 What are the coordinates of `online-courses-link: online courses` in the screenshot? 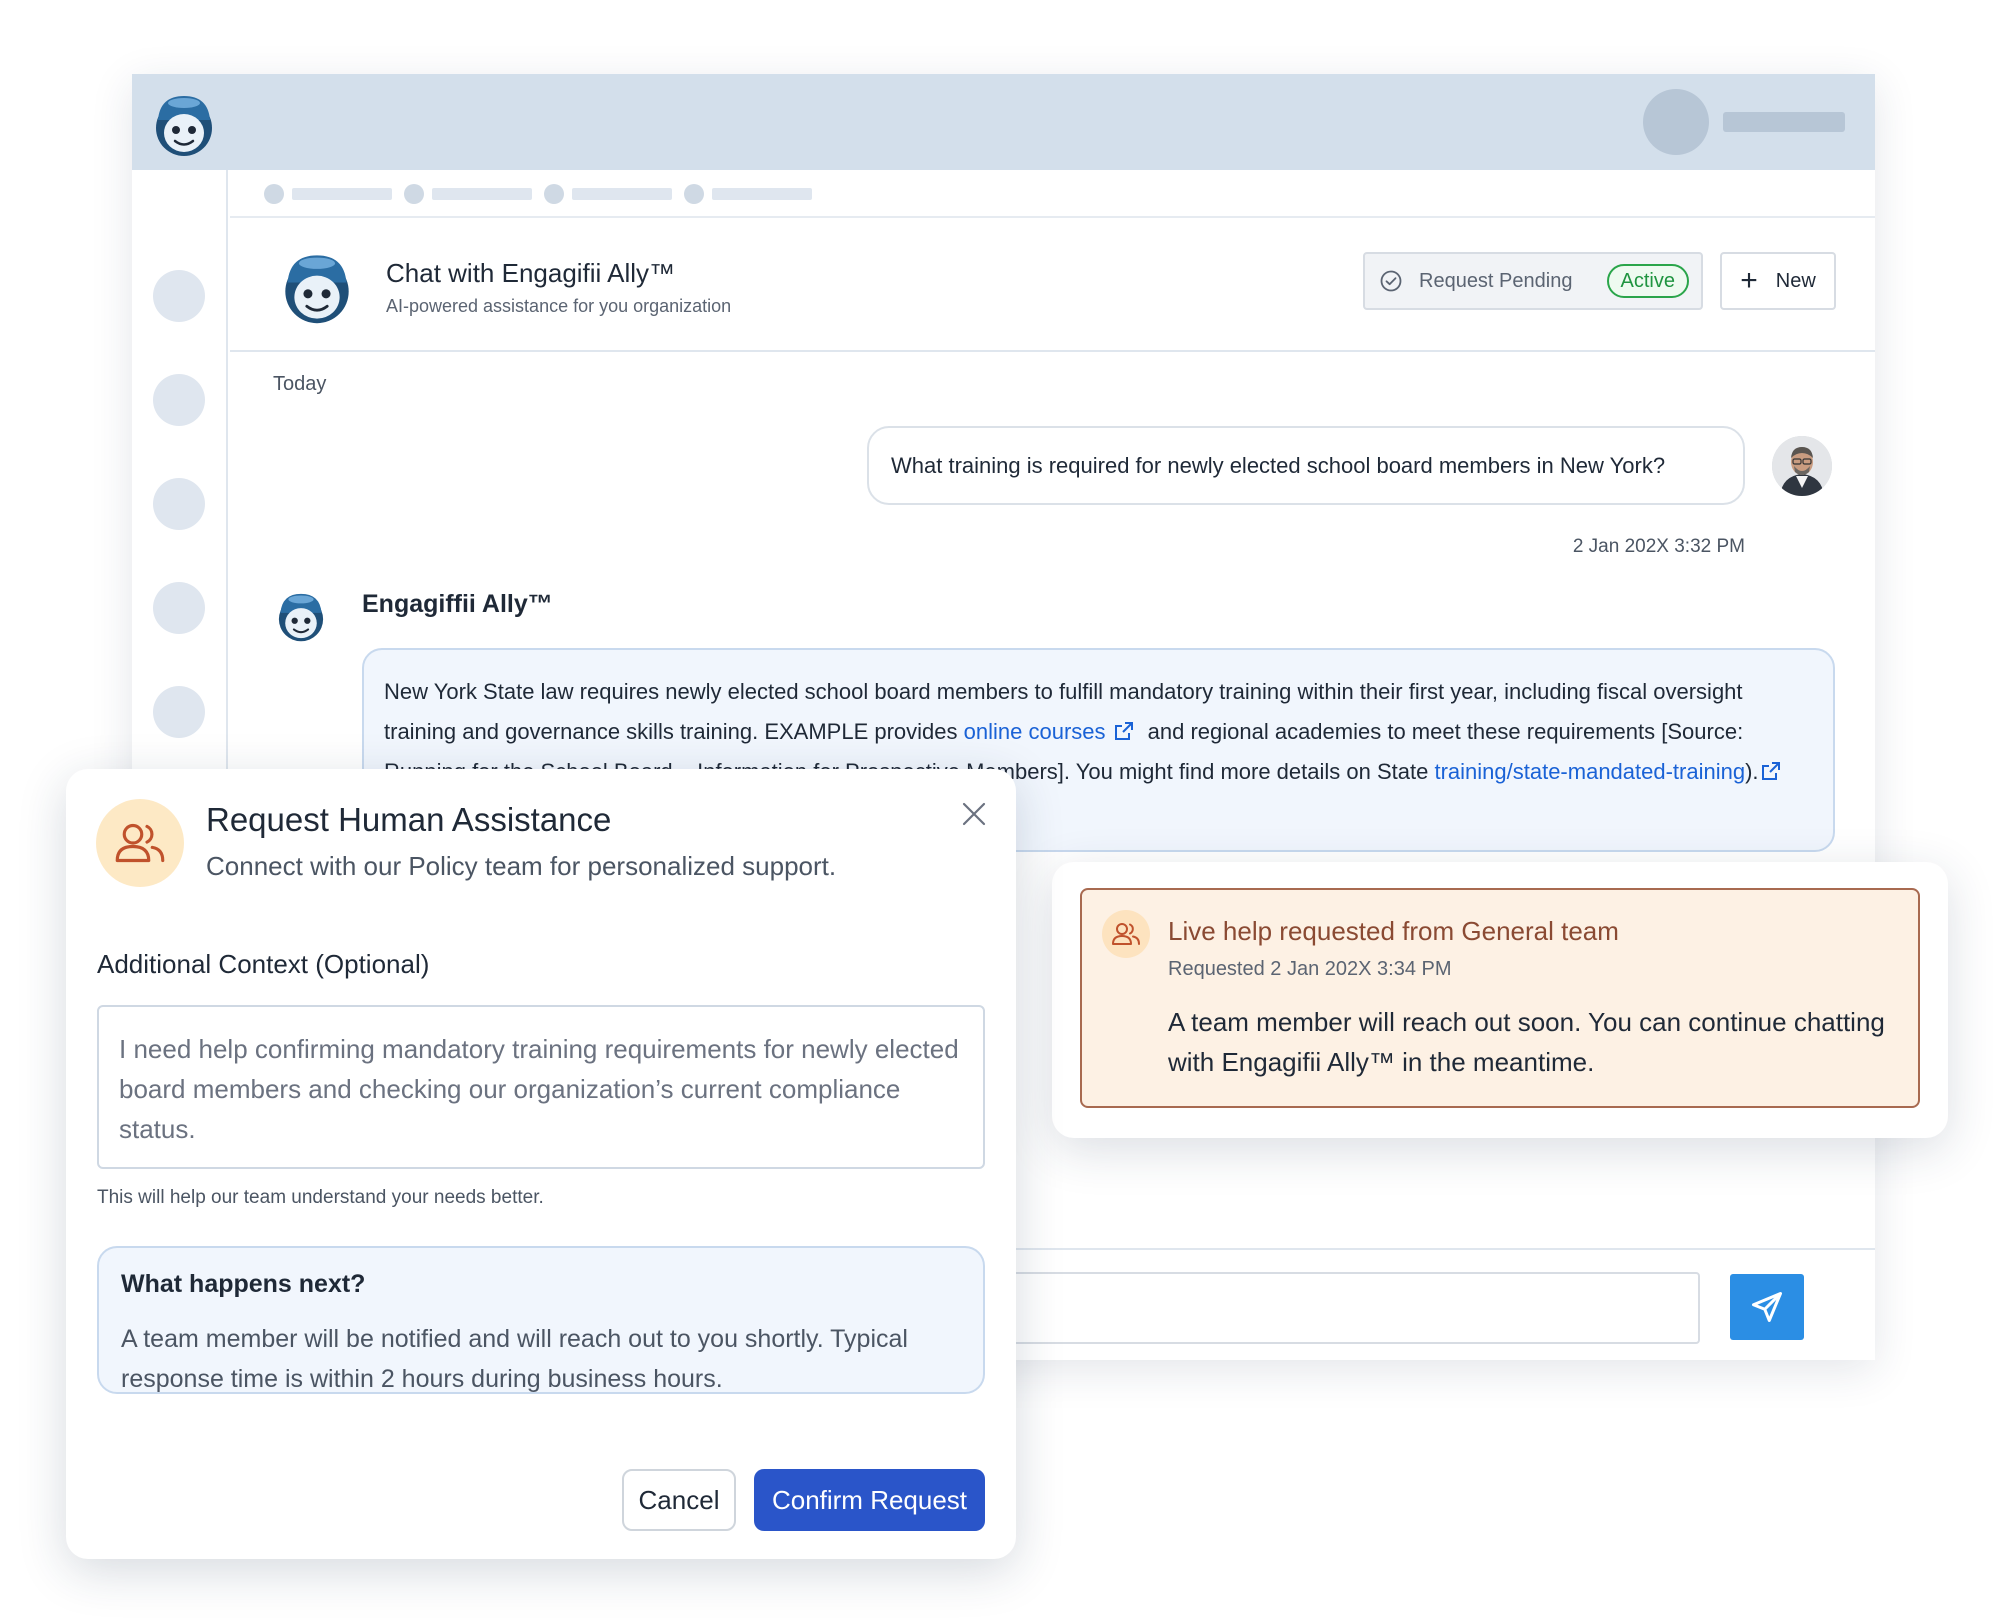 It's located at (1035, 731).